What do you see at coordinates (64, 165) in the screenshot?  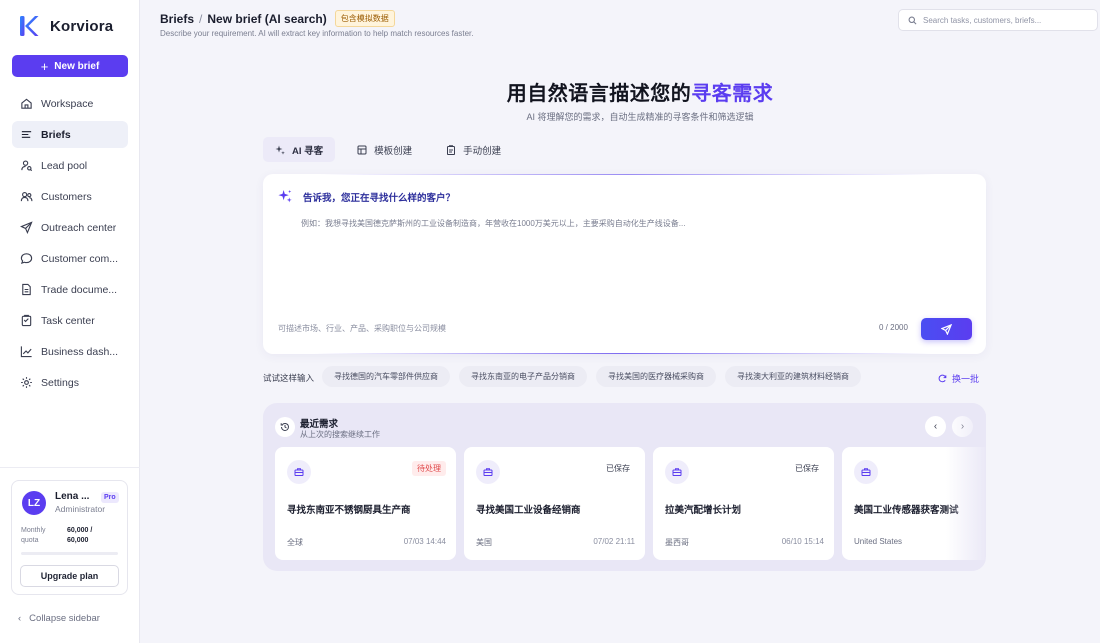 I see `sidebar-item-label: Lead pool` at bounding box center [64, 165].